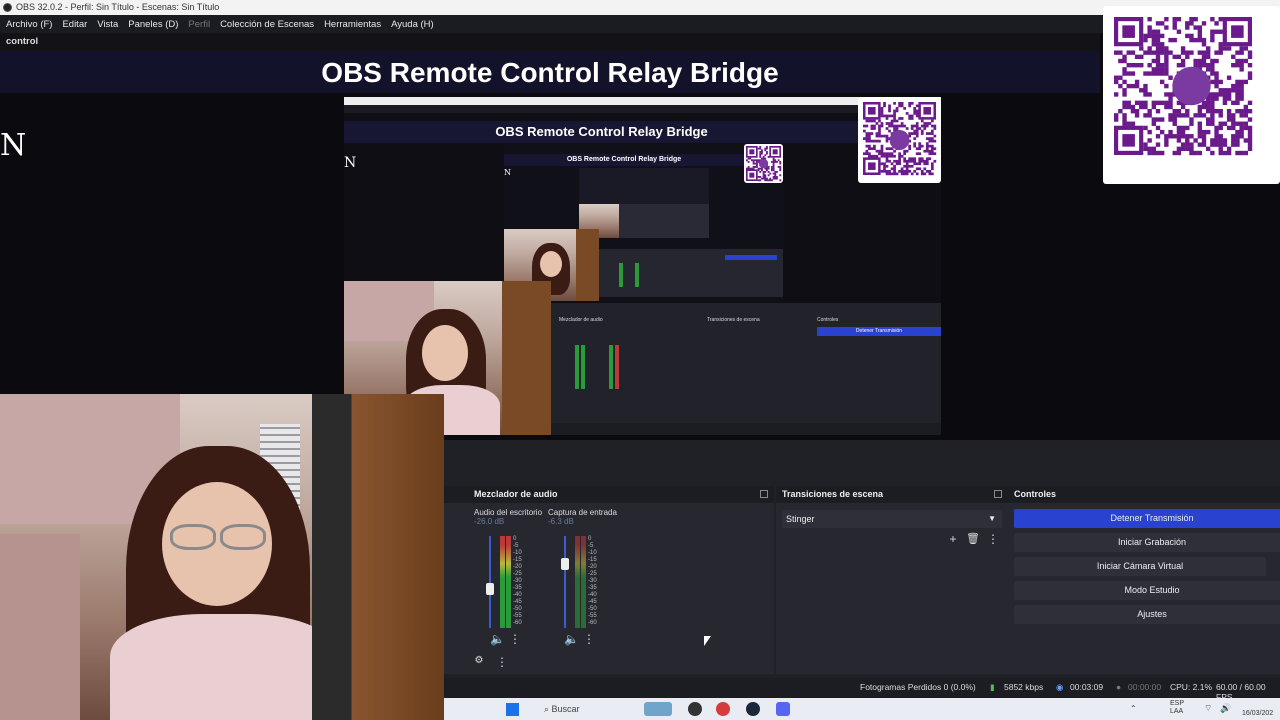  I want to click on nested-titlebar, so click(642, 101).